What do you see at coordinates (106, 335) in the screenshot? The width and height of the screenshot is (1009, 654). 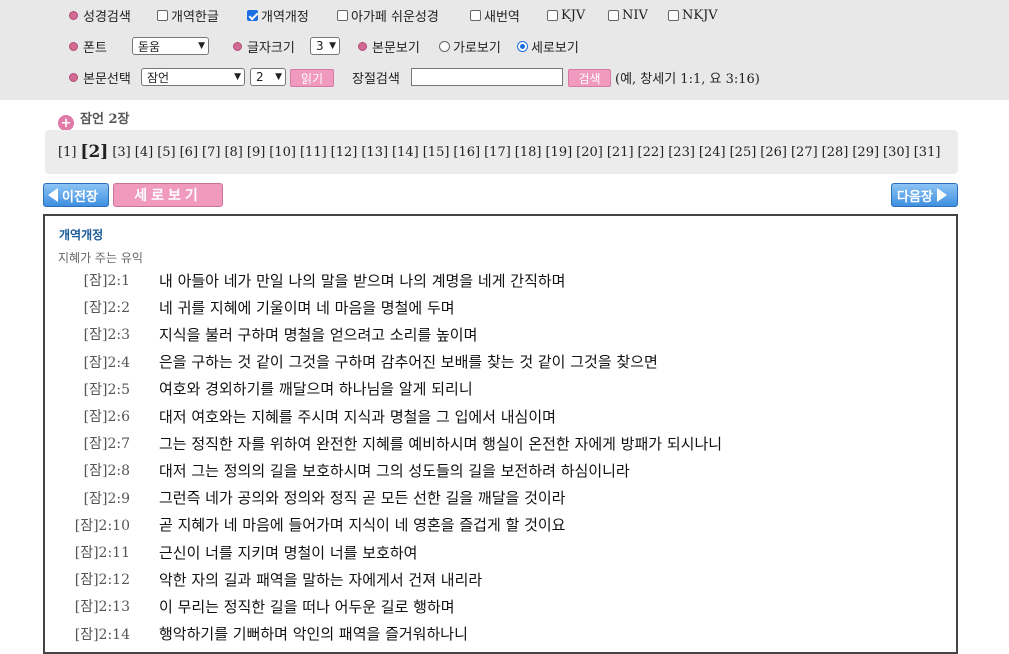 I see `verse-ref: [잠]2:3` at bounding box center [106, 335].